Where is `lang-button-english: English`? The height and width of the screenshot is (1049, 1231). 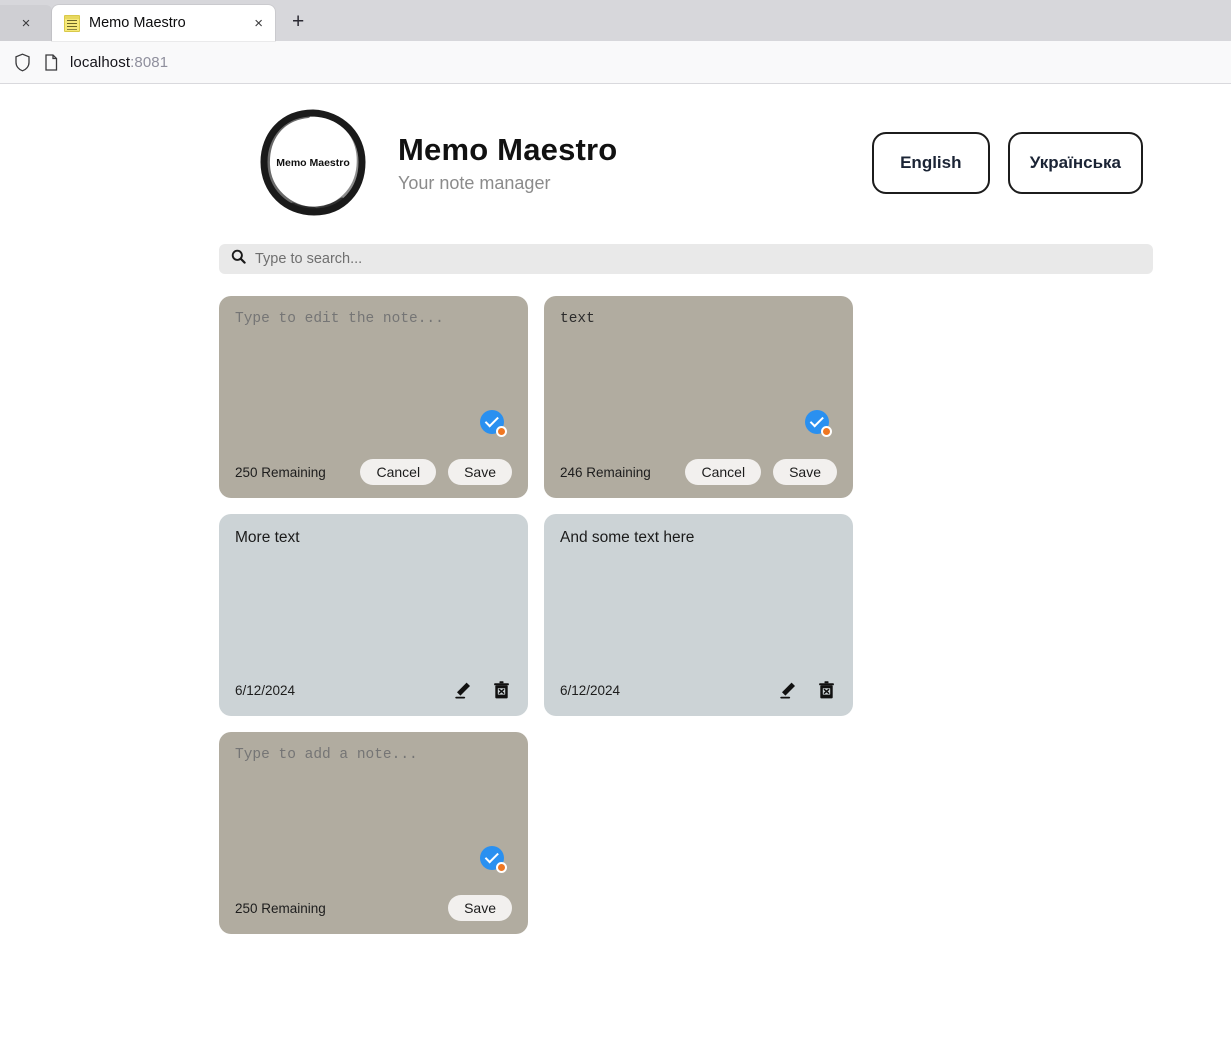 lang-button-english: English is located at coordinates (930, 163).